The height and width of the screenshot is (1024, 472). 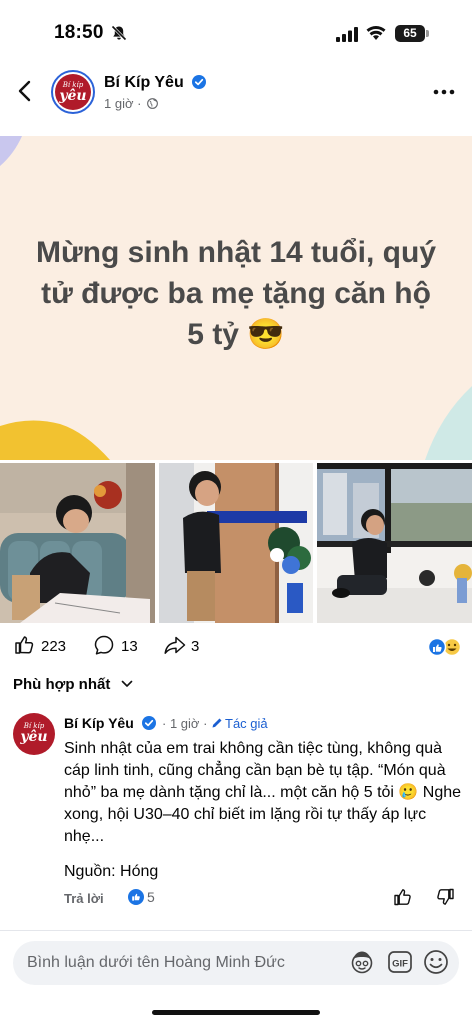 What do you see at coordinates (104, 645) in the screenshot?
I see `comment-bubble-icon` at bounding box center [104, 645].